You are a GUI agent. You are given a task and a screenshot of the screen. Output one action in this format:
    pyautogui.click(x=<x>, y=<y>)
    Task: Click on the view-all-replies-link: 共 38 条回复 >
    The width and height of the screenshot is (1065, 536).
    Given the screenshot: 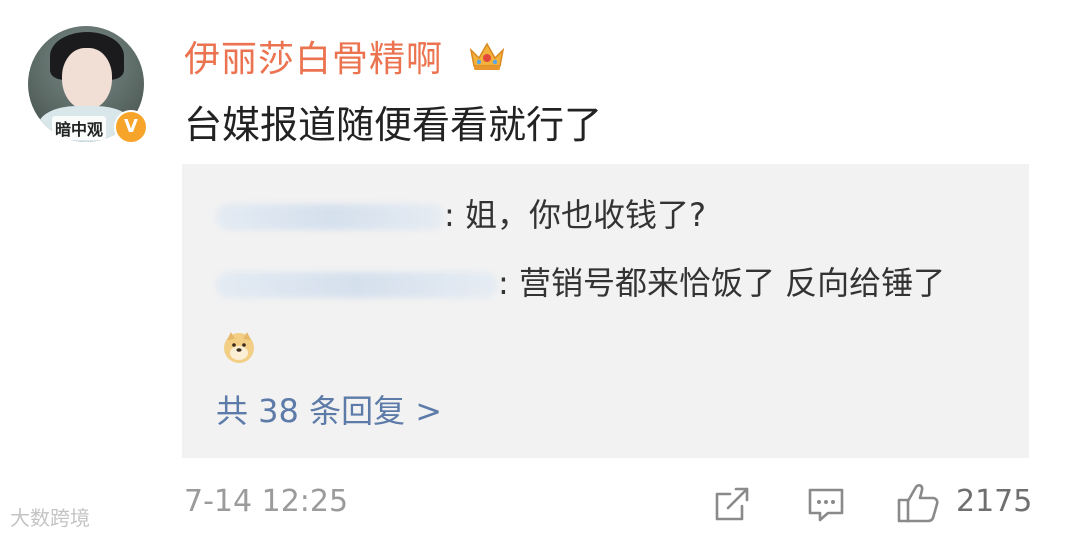 What is the action you would take?
    pyautogui.click(x=329, y=409)
    